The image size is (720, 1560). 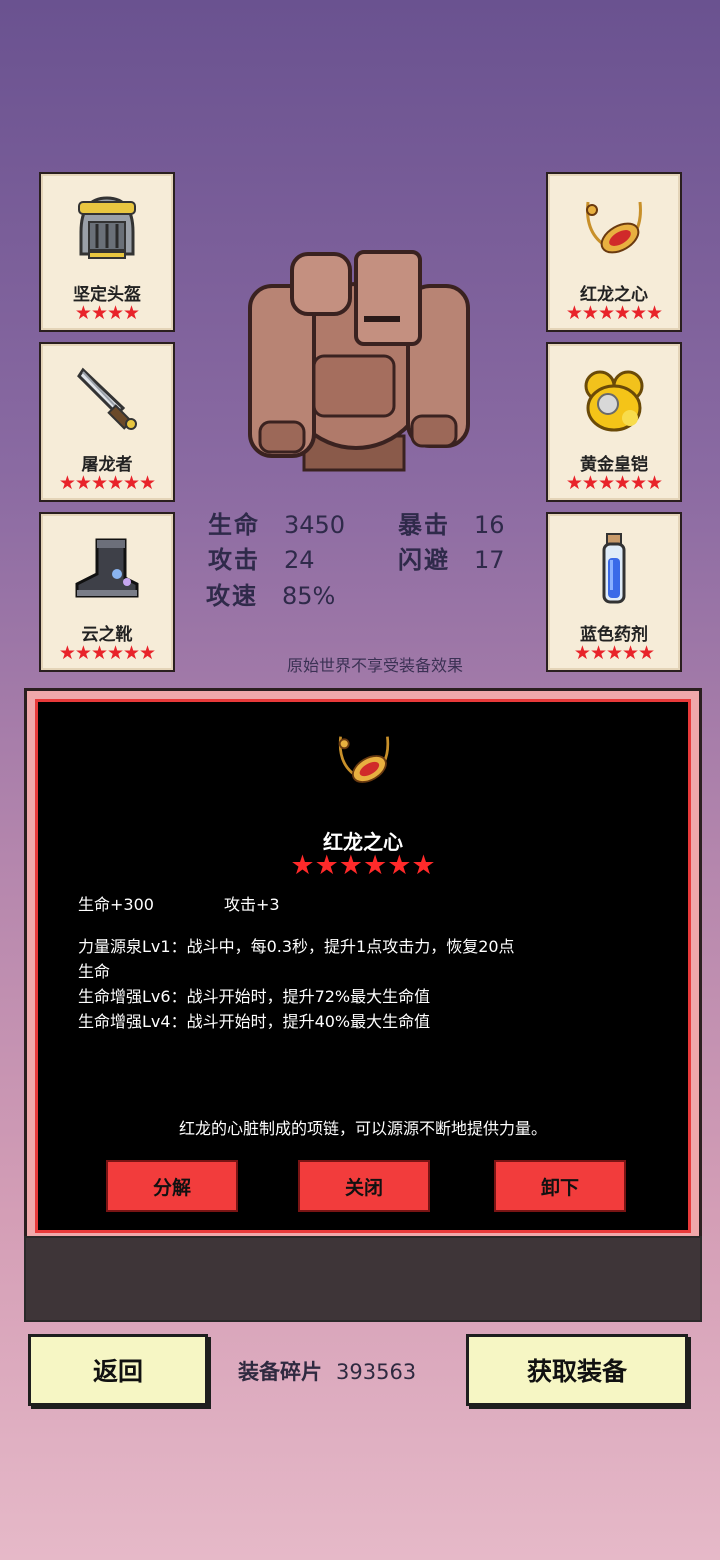 I want to click on bonus-hp: 生命+300, so click(x=116, y=904).